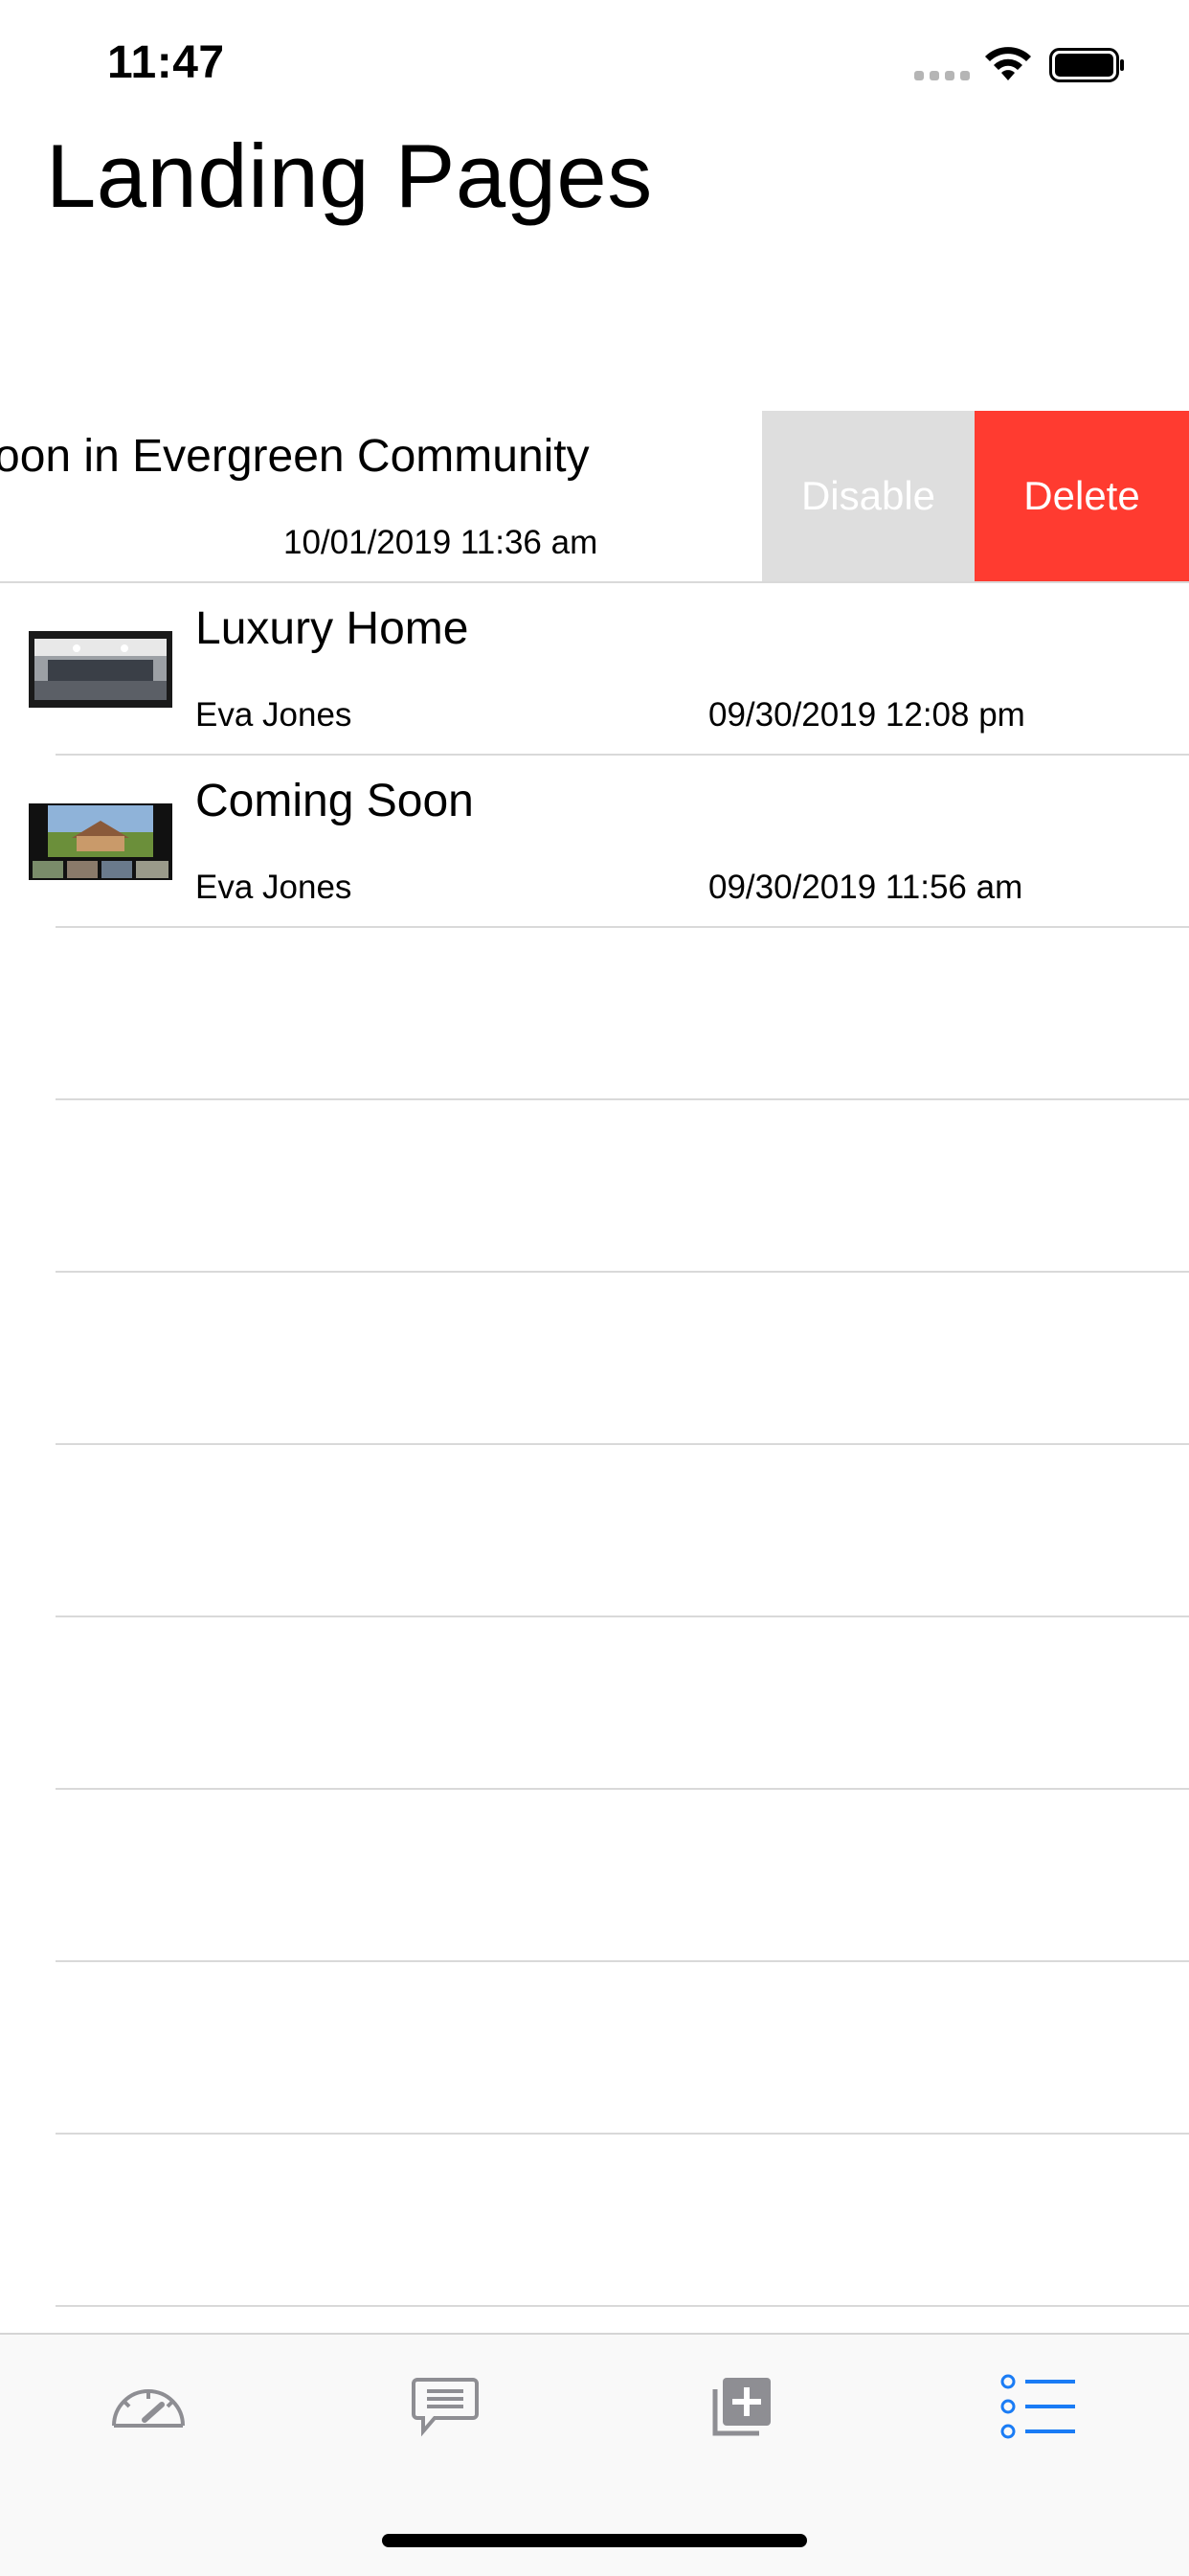 The height and width of the screenshot is (2576, 1189). I want to click on add-page-icon, so click(741, 2407).